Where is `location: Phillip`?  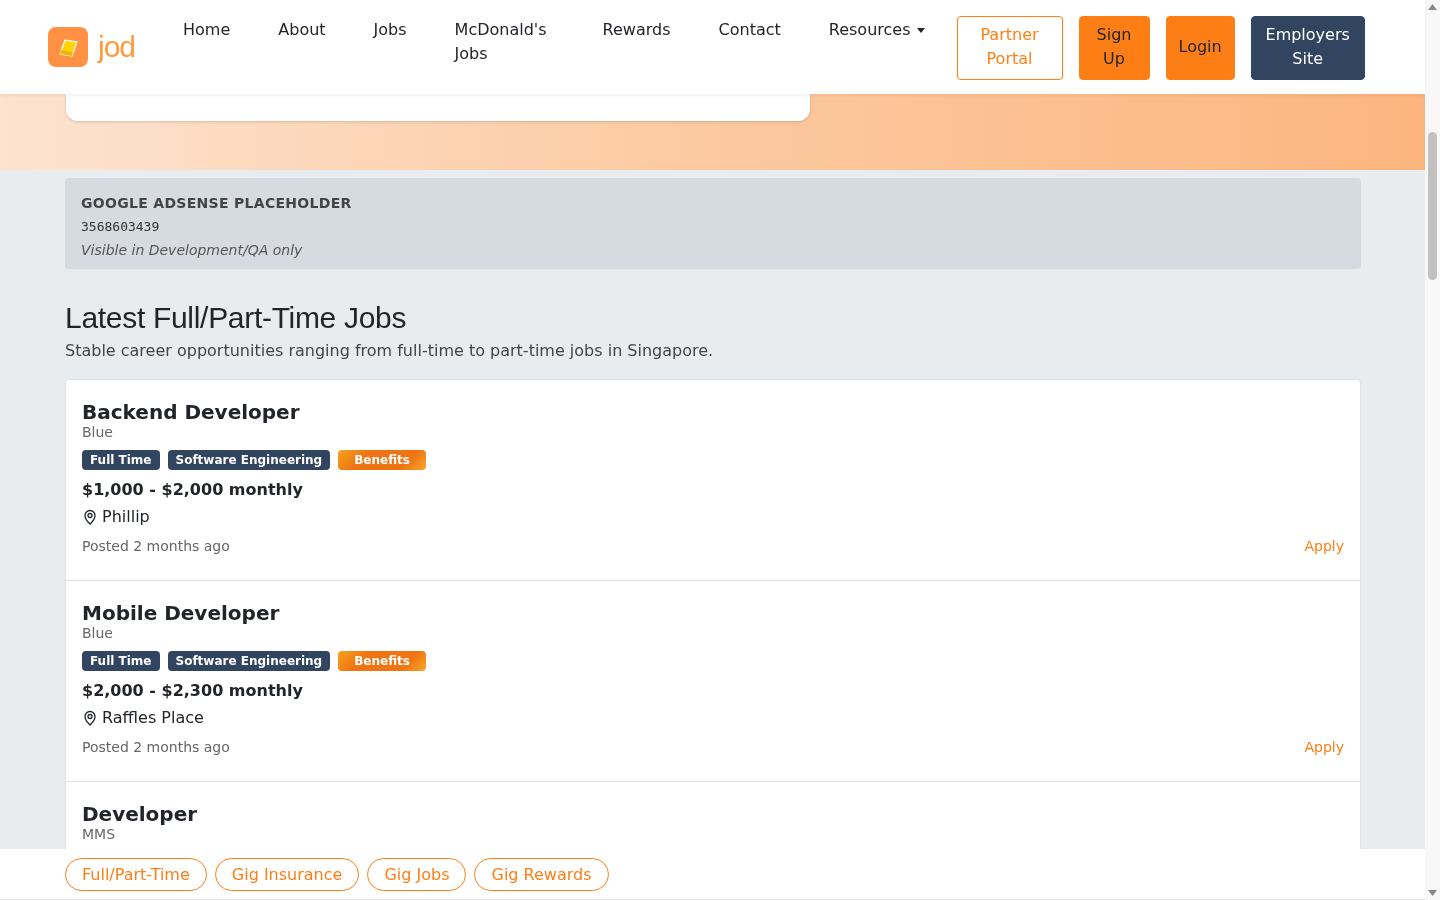 location: Phillip is located at coordinates (126, 516).